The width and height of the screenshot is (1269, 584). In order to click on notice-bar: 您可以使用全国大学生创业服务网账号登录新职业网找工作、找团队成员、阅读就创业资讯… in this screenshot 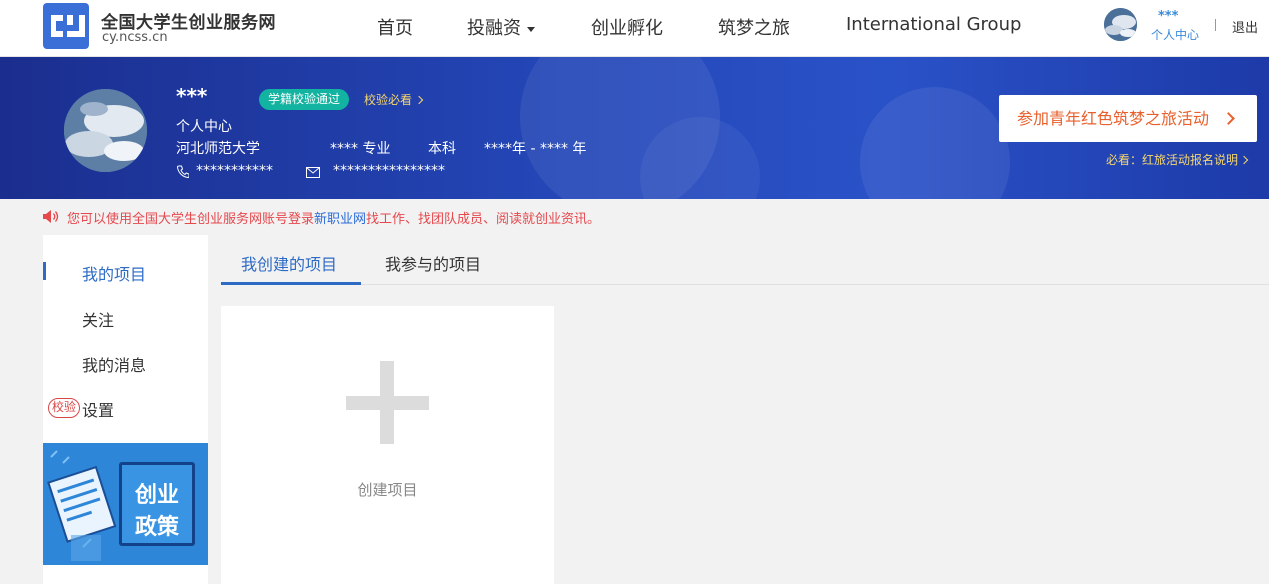, I will do `click(333, 217)`.